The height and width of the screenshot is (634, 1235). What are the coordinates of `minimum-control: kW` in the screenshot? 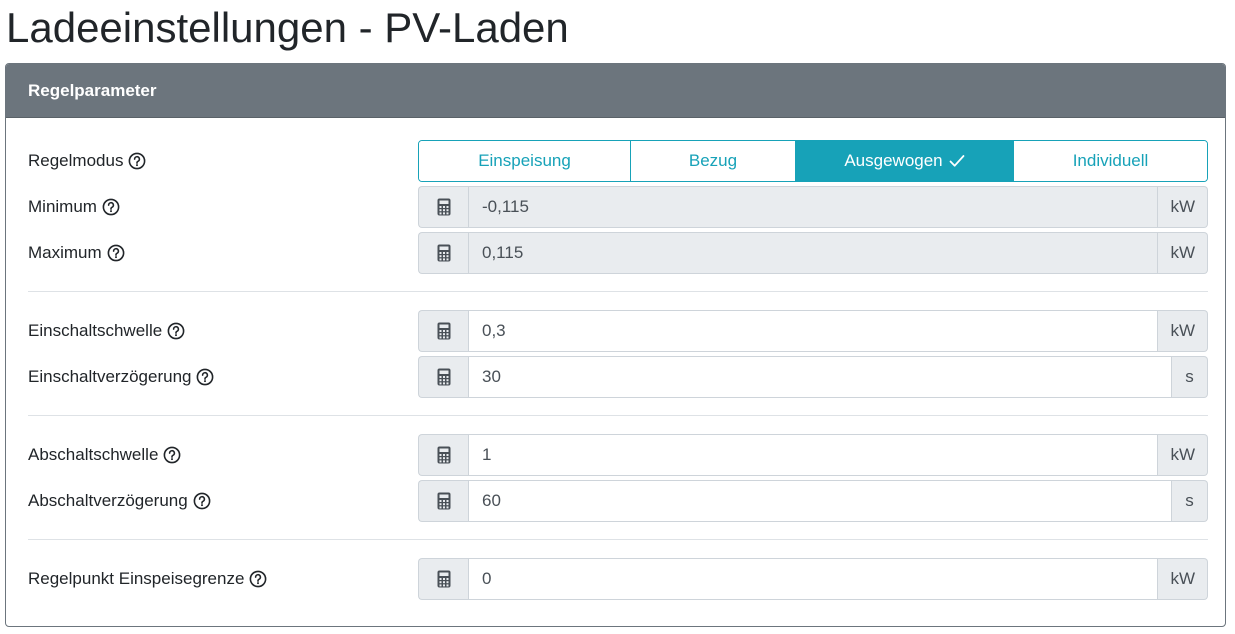 It's located at (813, 207).